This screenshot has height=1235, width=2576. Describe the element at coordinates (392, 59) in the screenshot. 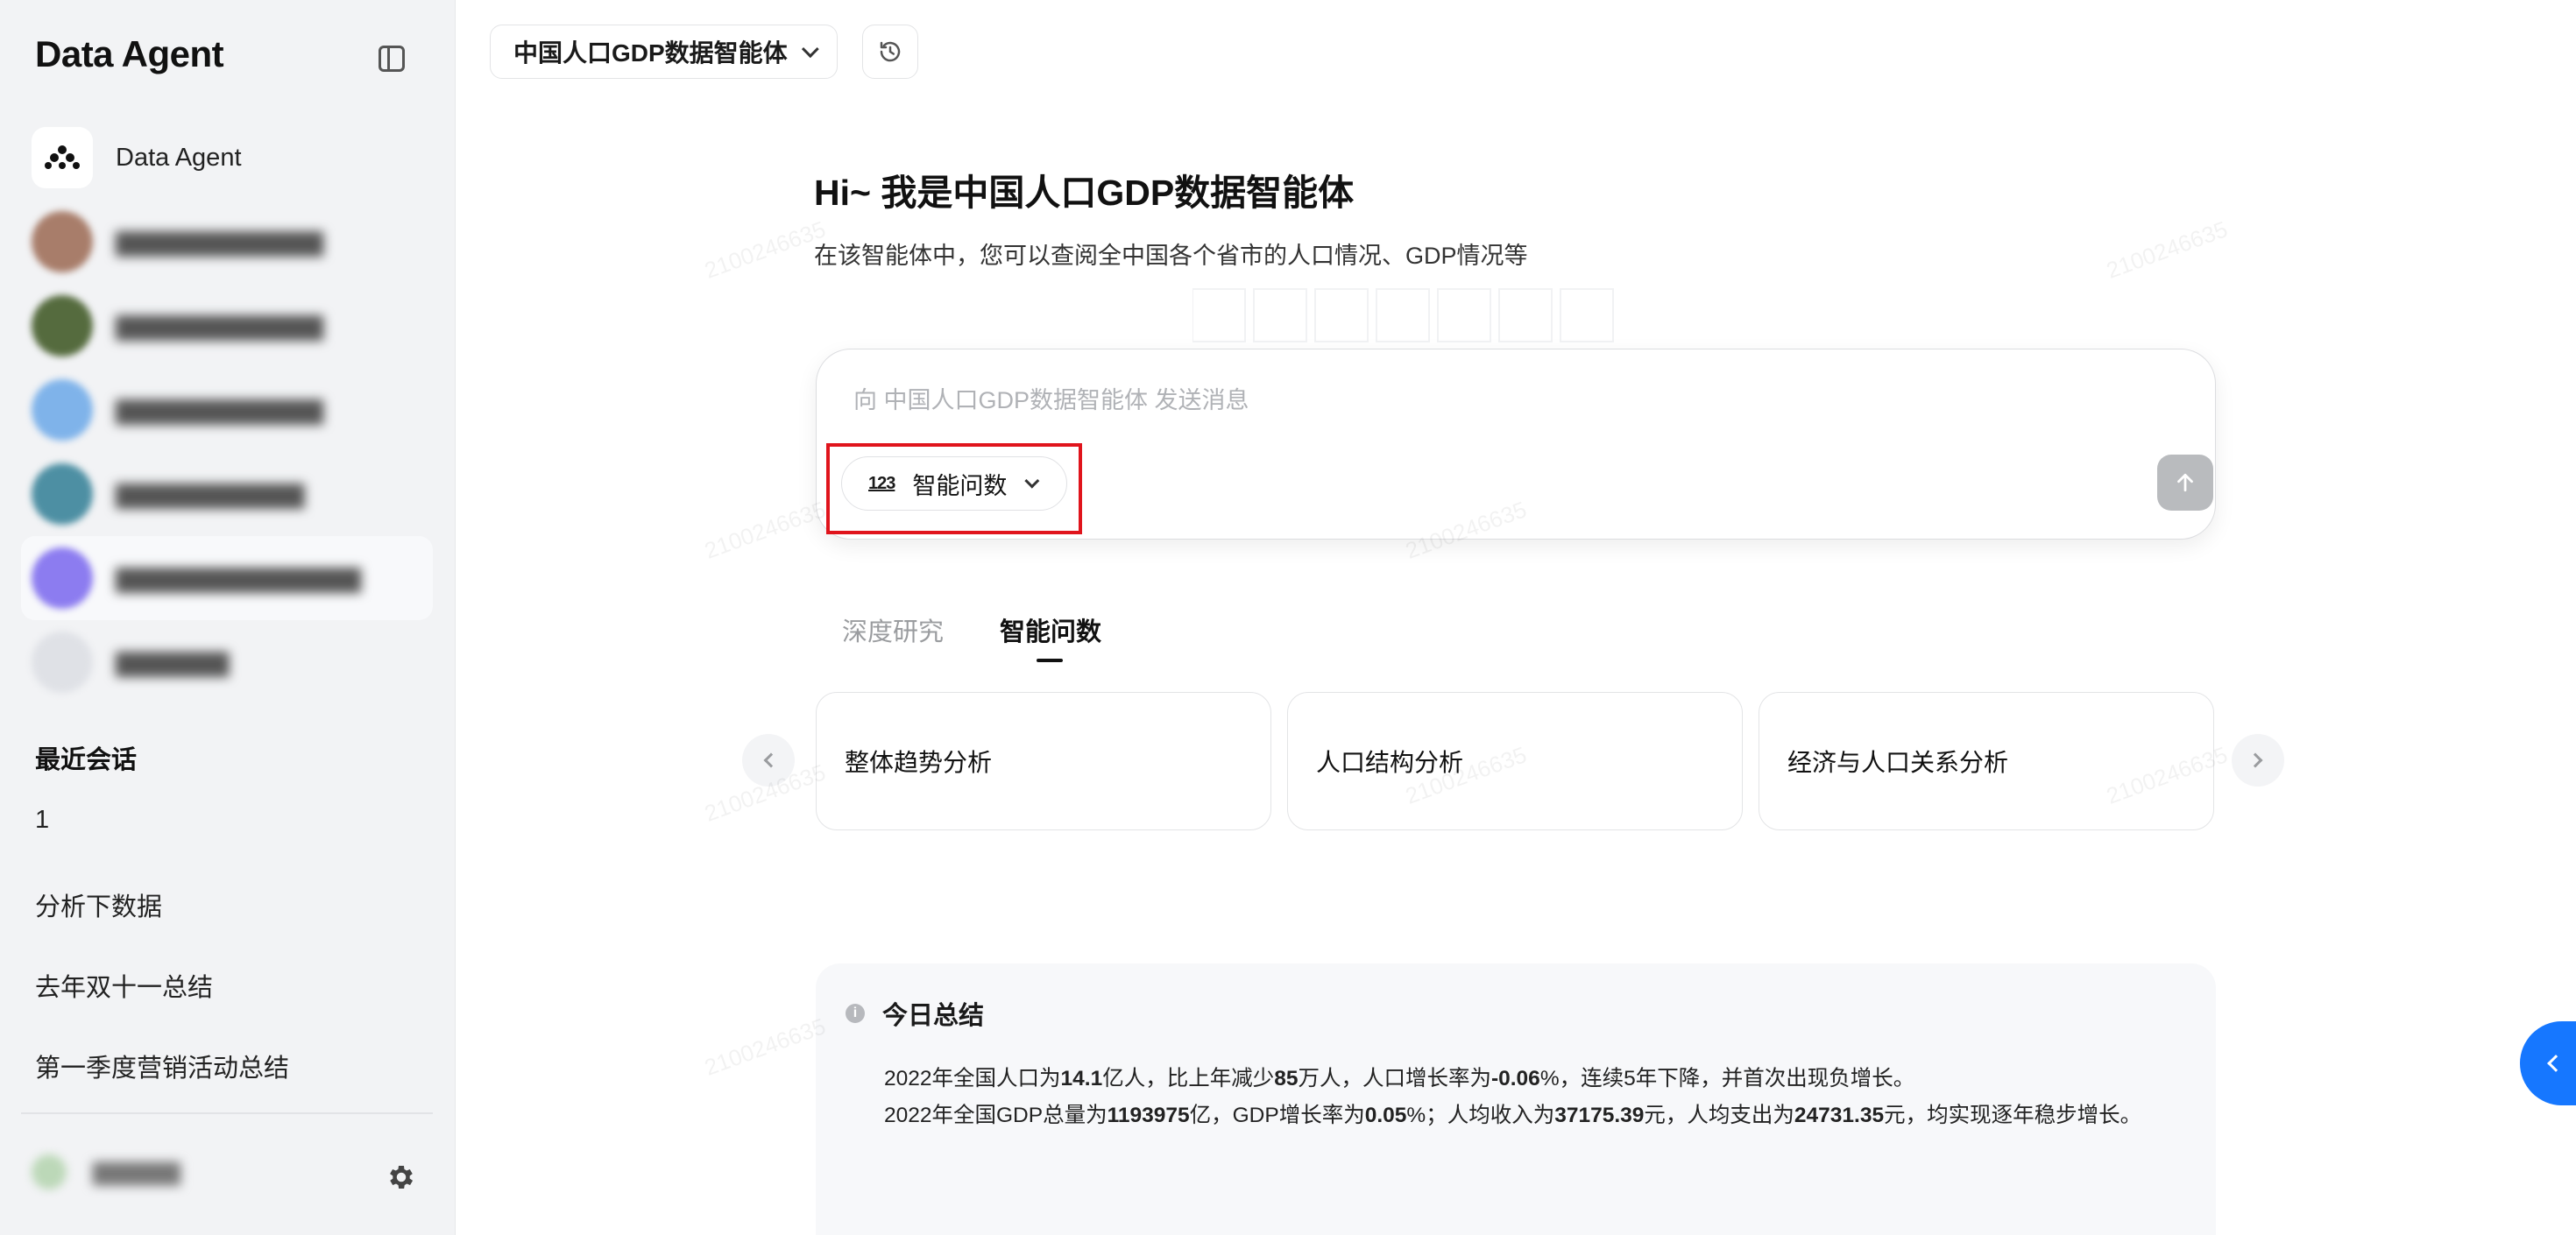

I see `sidebar-collapse-icon` at that location.